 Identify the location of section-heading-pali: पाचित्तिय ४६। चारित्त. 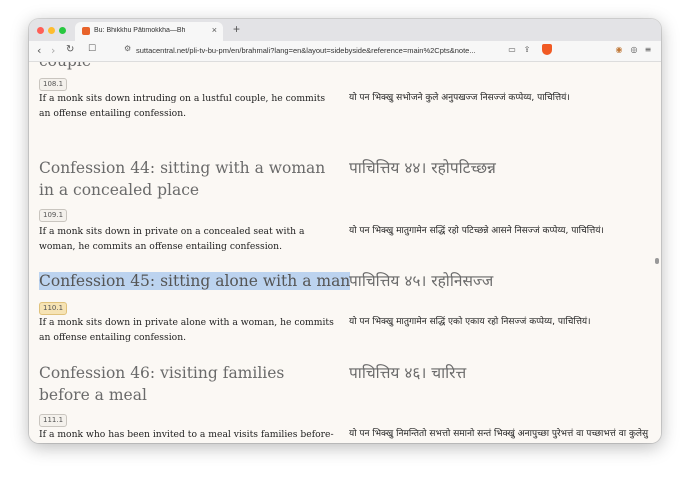
(408, 373).